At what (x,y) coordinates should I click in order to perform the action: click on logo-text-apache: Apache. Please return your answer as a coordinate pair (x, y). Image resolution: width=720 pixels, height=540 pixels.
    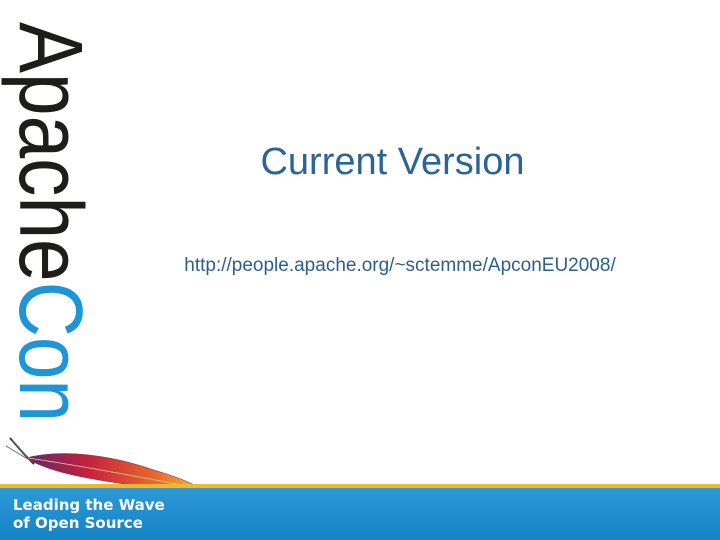
    Looking at the image, I should click on (50, 152).